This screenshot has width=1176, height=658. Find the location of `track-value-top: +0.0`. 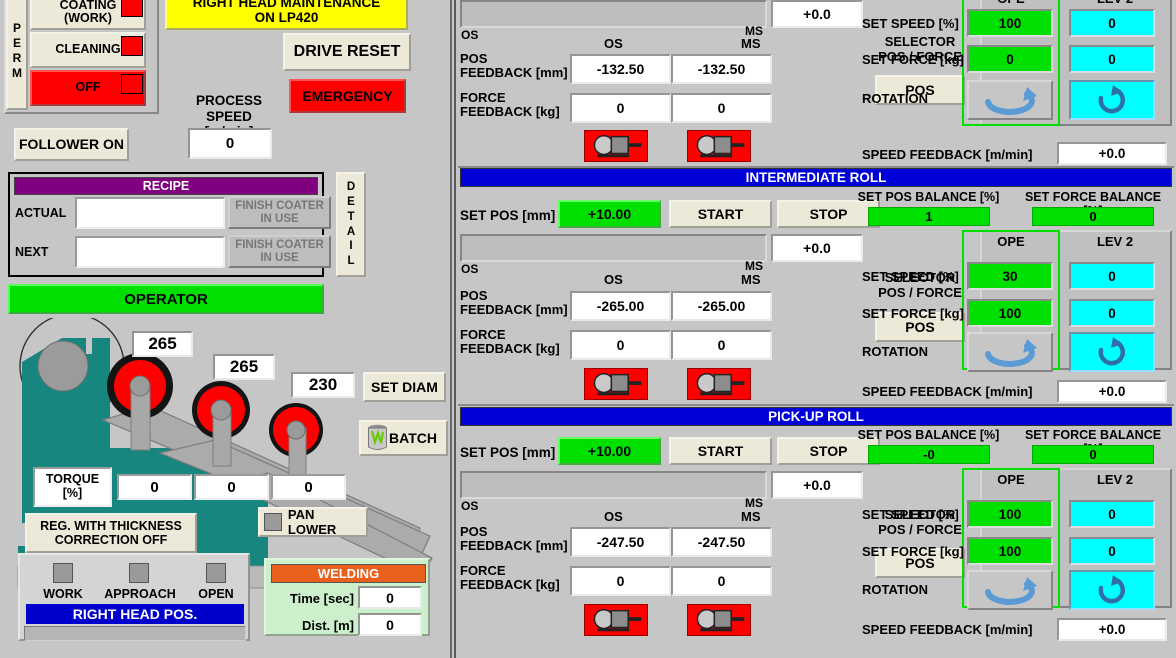

track-value-top: +0.0 is located at coordinates (817, 14).